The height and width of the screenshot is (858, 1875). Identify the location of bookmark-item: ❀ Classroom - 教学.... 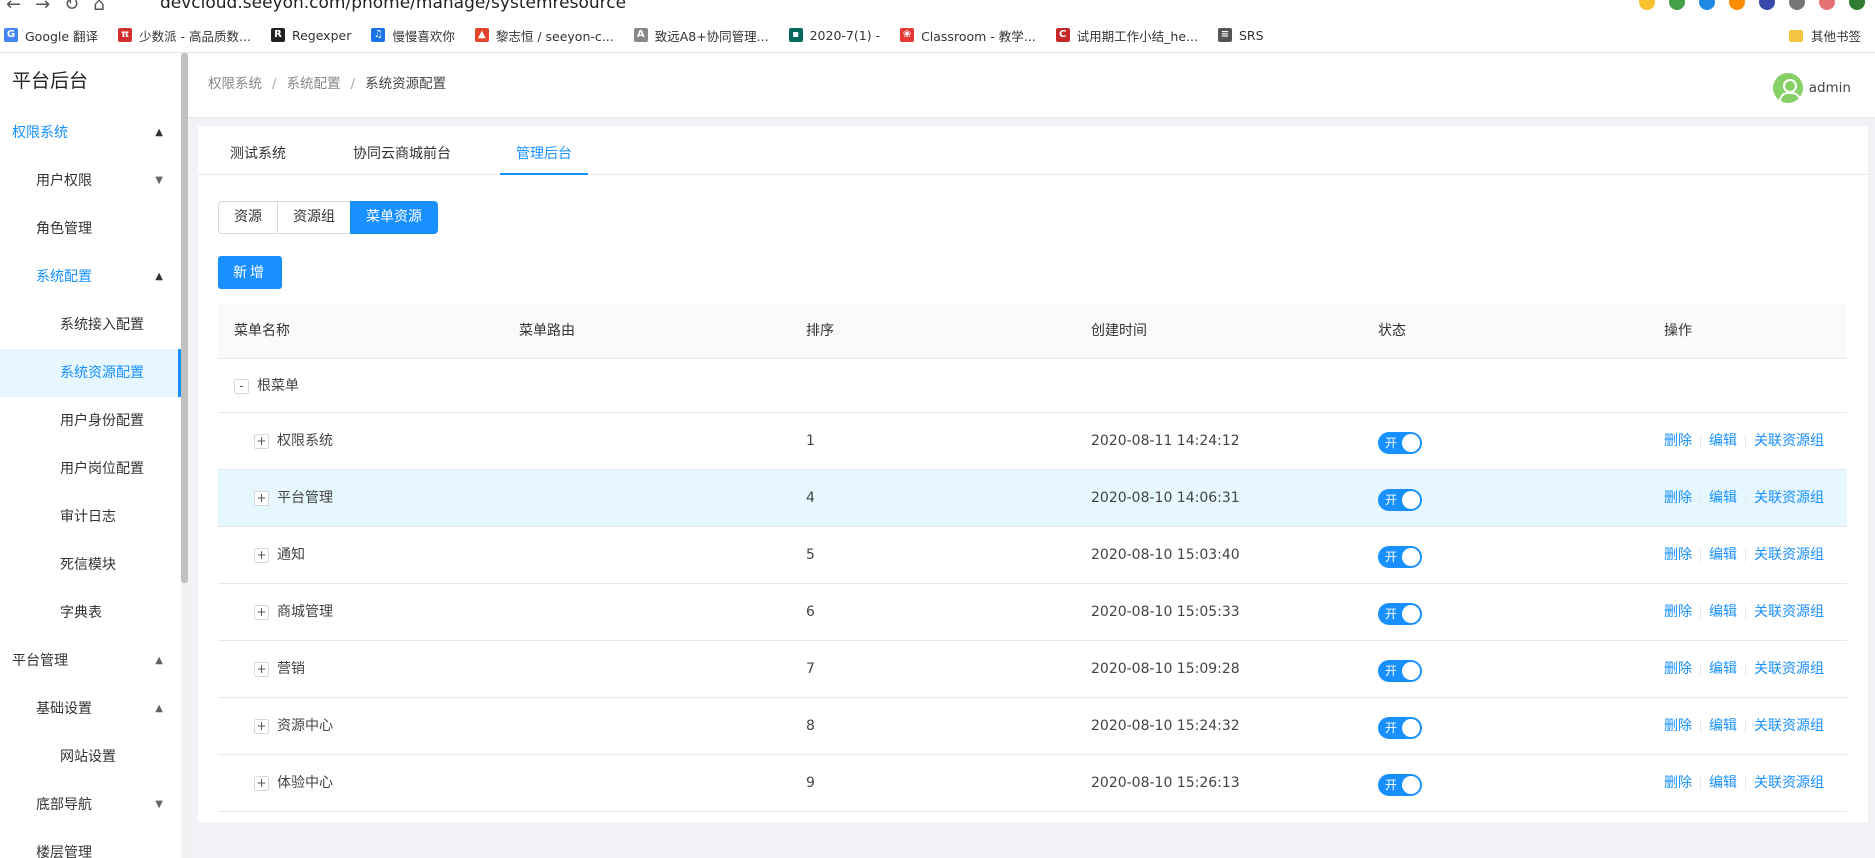
(968, 35).